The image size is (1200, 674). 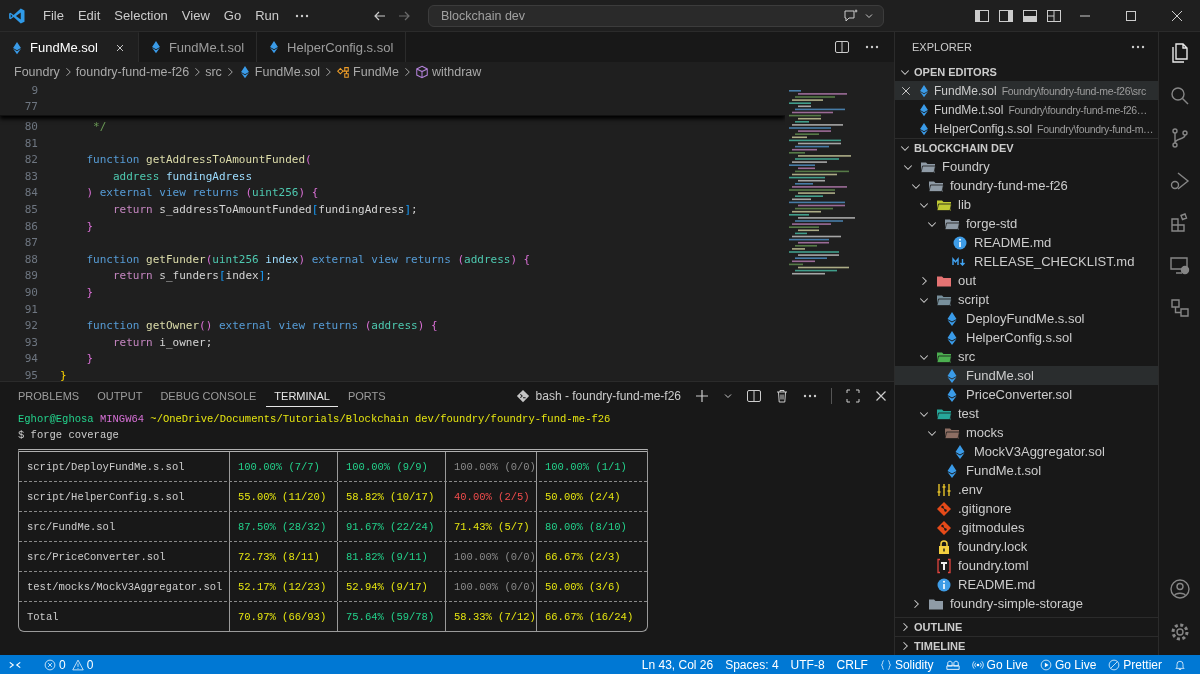 I want to click on section-header: OUTLINE, so click(x=1026, y=626).